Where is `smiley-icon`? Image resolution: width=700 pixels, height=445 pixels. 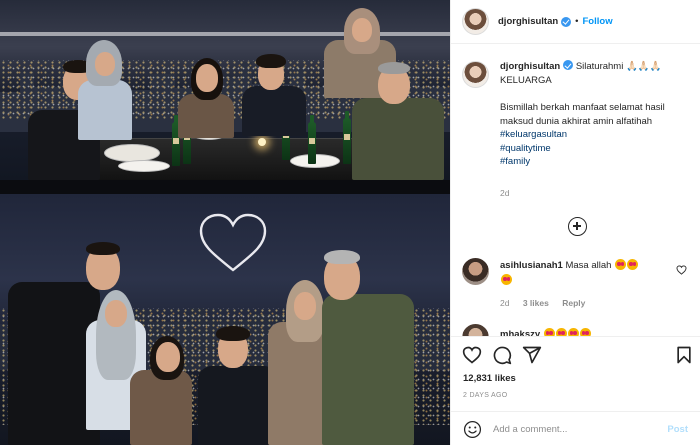
smiley-icon is located at coordinates (472, 429).